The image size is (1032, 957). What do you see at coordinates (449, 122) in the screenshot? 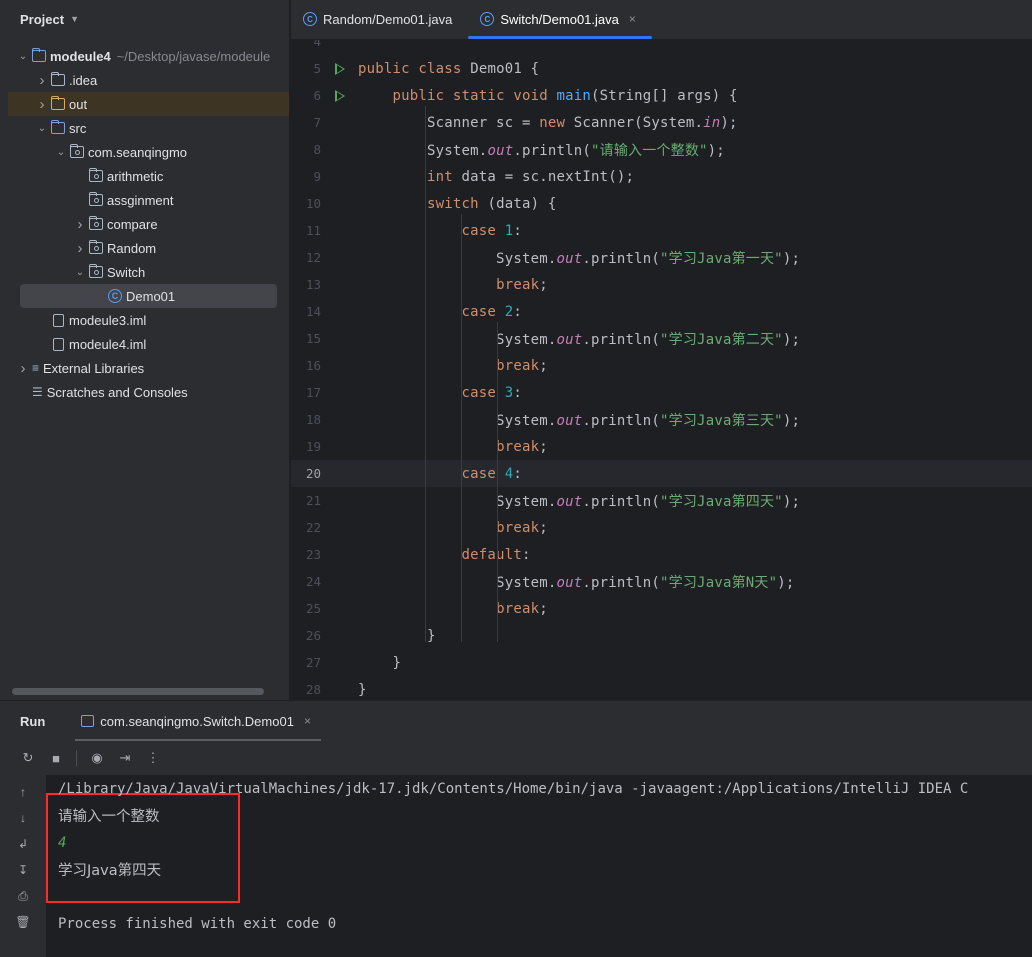
I see `code-token: Scanner sc =` at bounding box center [449, 122].